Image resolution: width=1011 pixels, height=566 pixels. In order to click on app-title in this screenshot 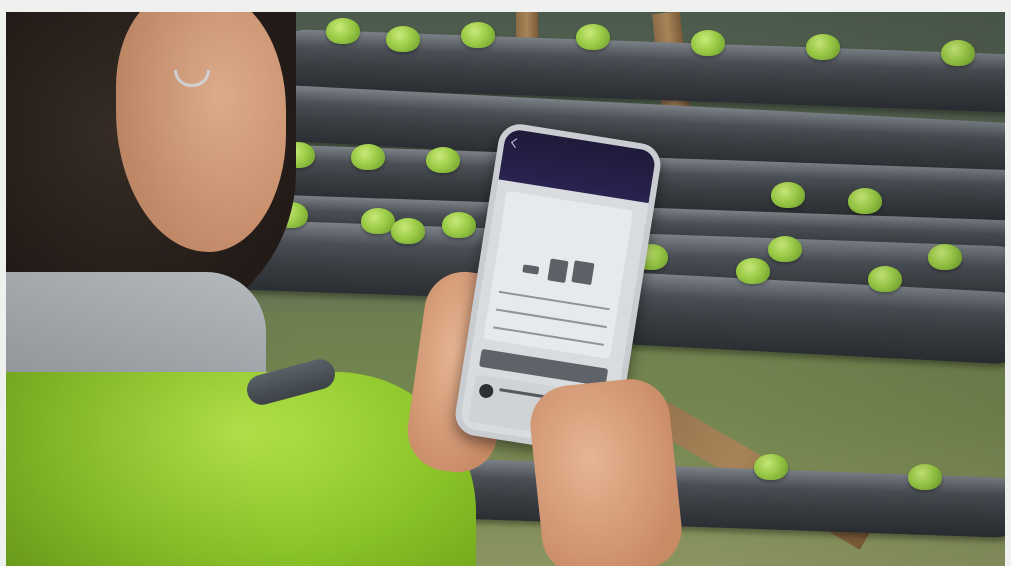, I will do `click(579, 154)`.